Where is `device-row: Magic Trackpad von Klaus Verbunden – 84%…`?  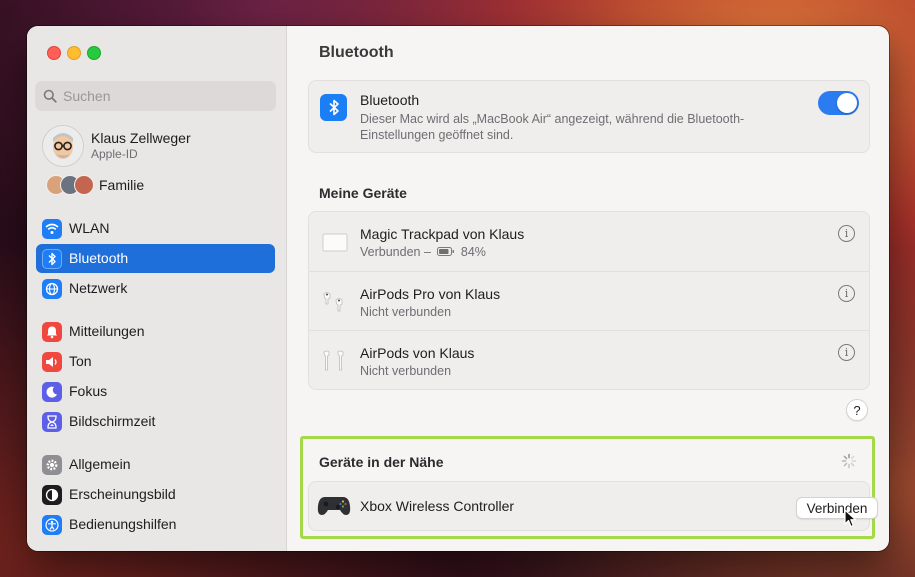
device-row: Magic Trackpad von Klaus Verbunden – 84%… is located at coordinates (589, 241).